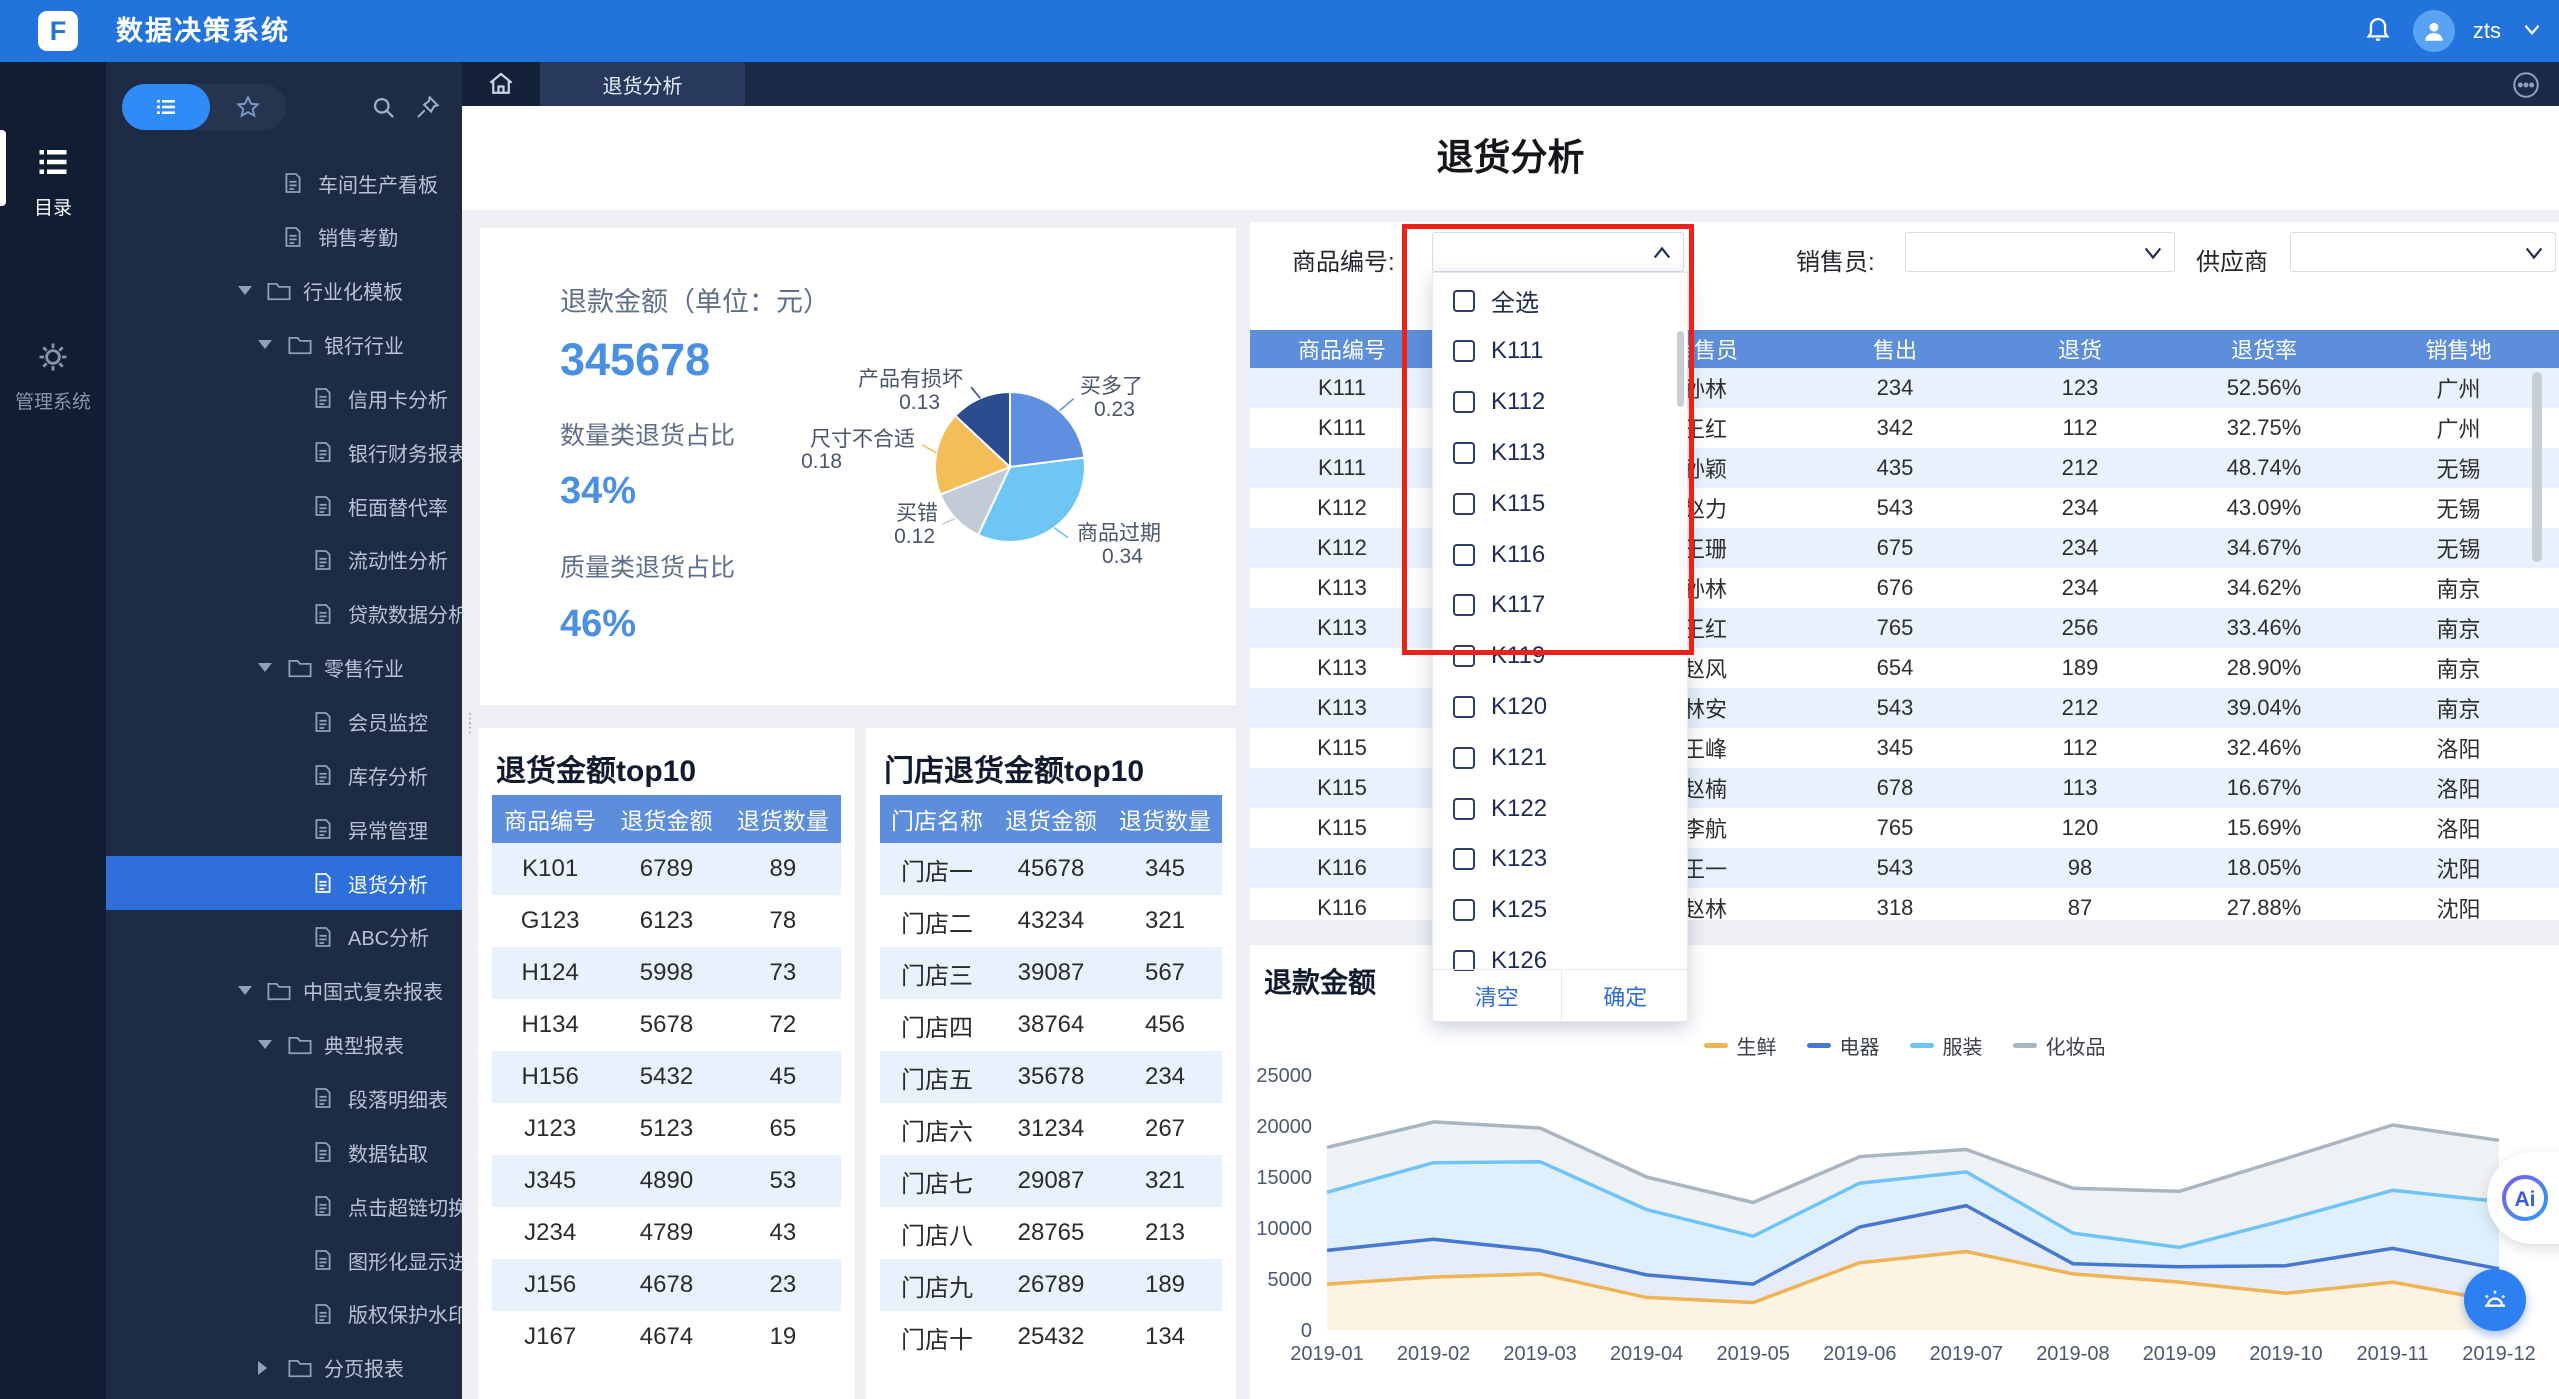  Describe the element at coordinates (2423, 252) in the screenshot. I see `supplier-select` at that location.